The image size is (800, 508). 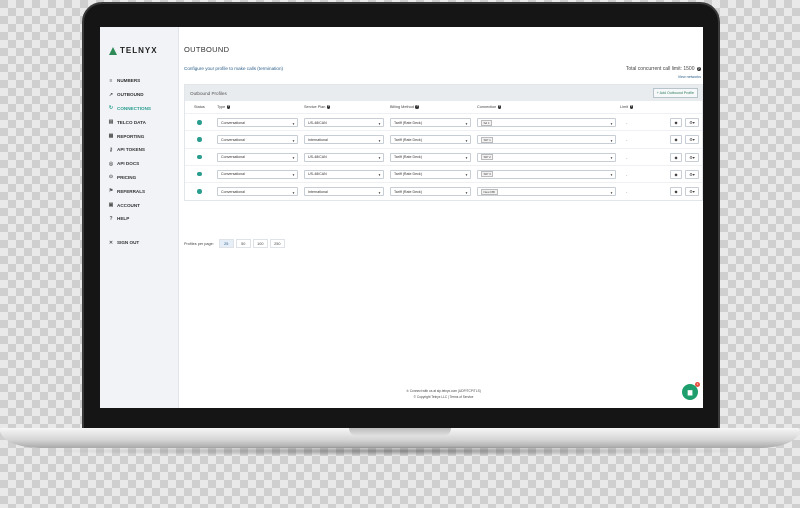 I want to click on column-header: Connection?, so click(x=489, y=107).